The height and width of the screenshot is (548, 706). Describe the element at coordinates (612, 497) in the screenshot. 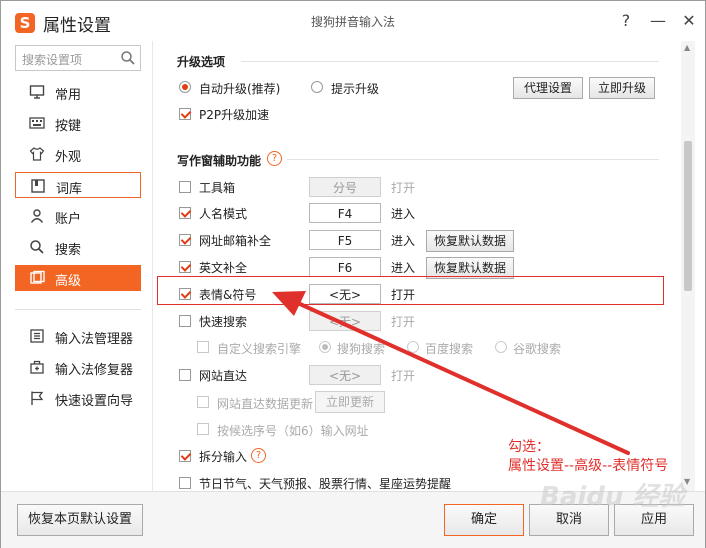

I see `baidu-watermark: Baidu 经验` at that location.